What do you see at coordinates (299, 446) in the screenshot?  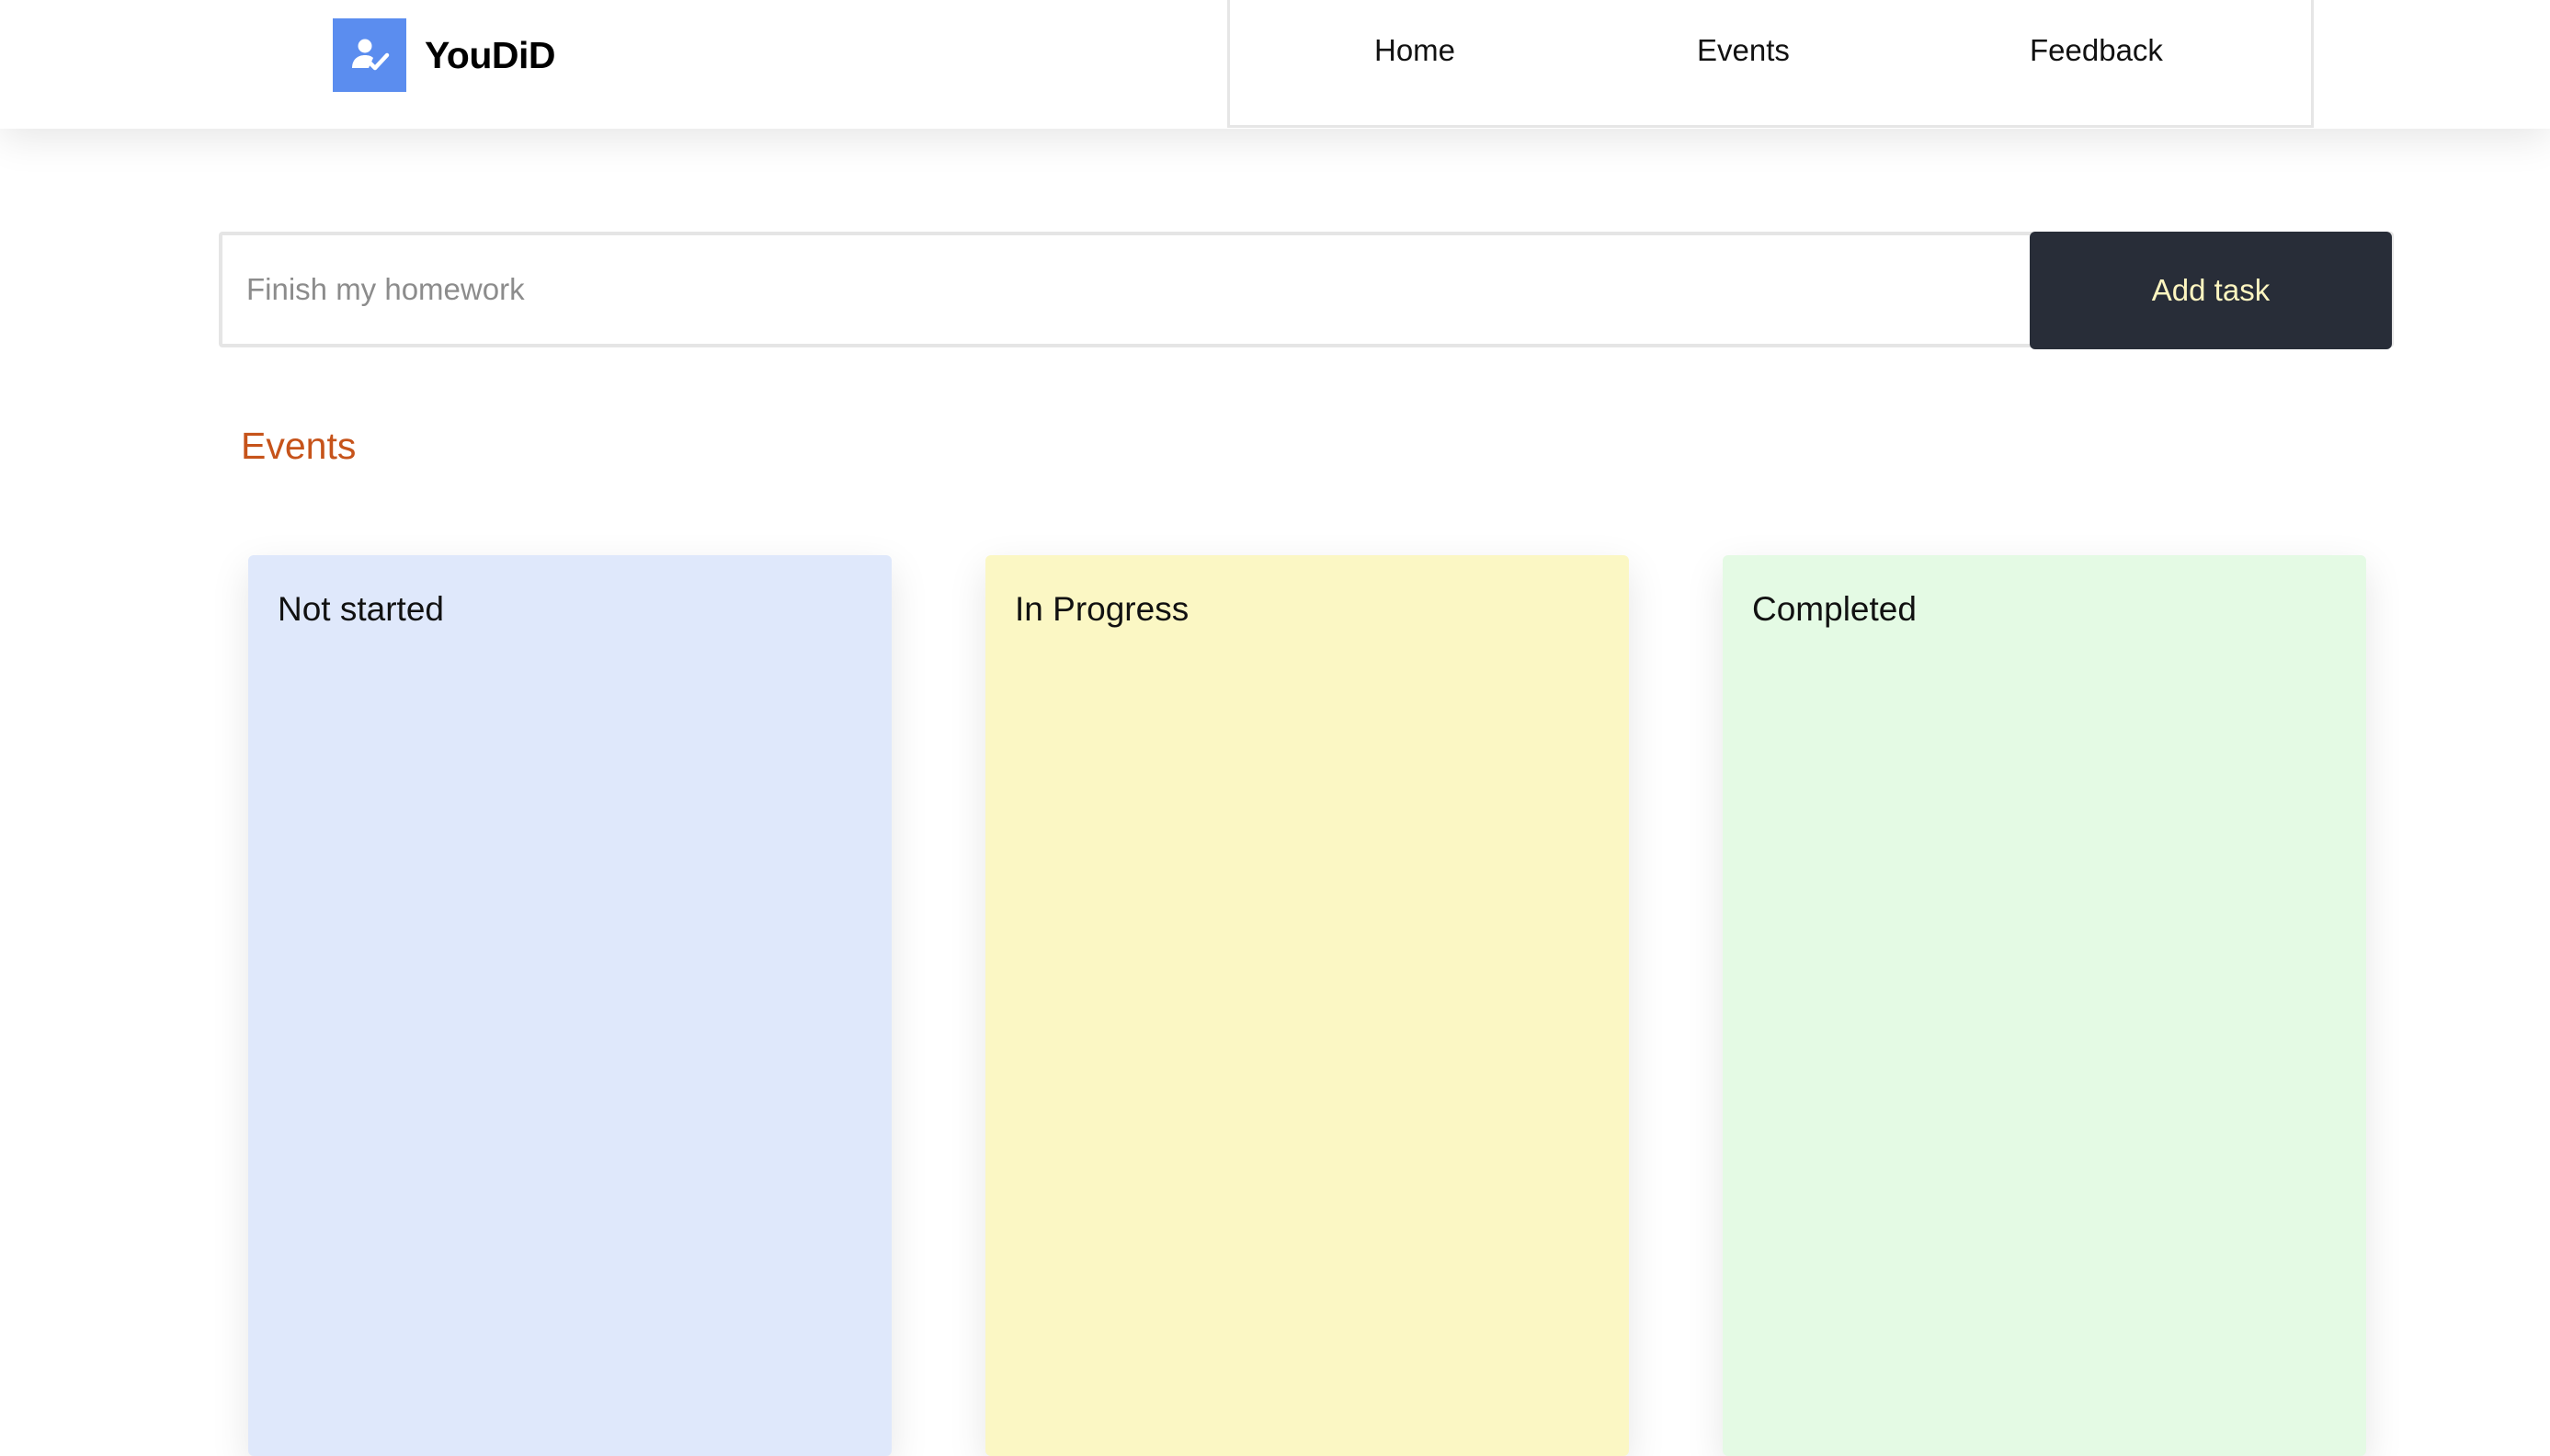 I see `events-heading: Events` at bounding box center [299, 446].